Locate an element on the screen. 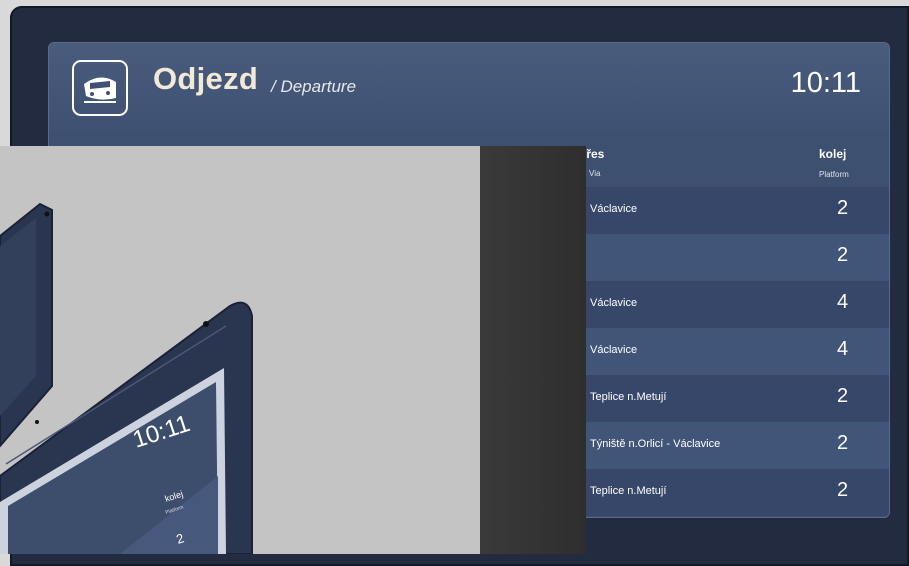 The width and height of the screenshot is (909, 566). board-subtitle: / Departure is located at coordinates (314, 86).